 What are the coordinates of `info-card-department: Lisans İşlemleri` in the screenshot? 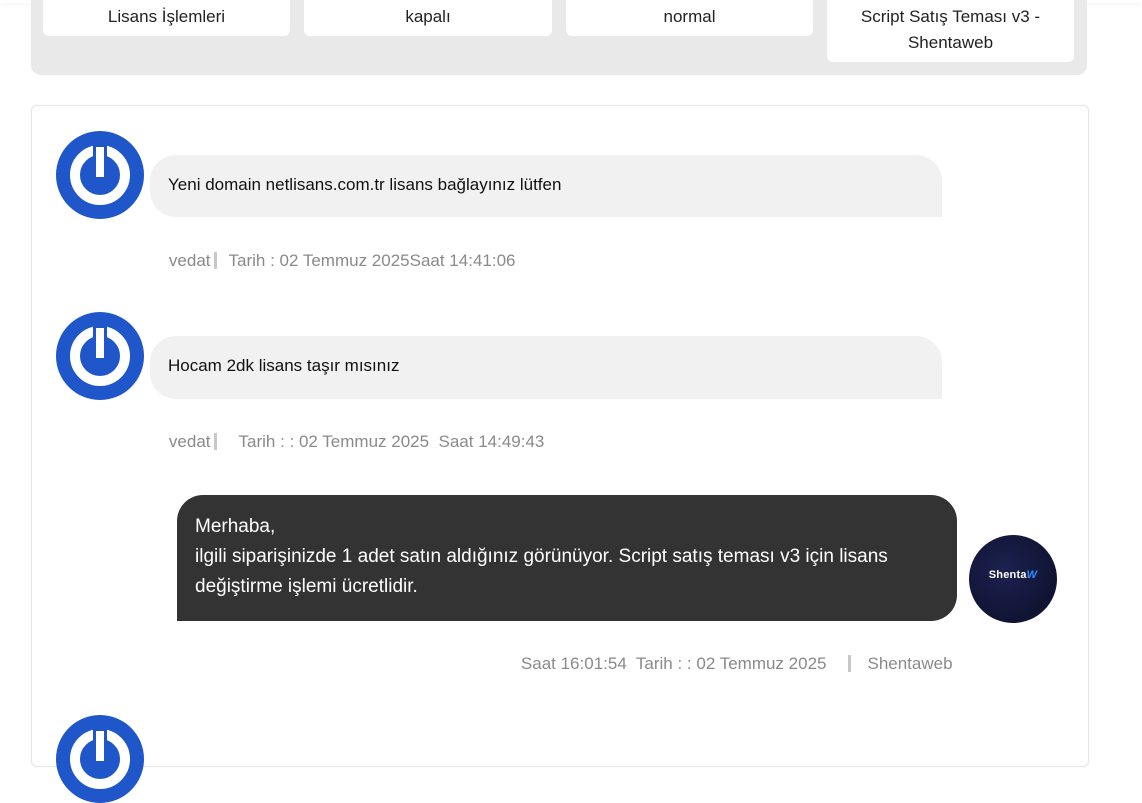 It's located at (166, 18).